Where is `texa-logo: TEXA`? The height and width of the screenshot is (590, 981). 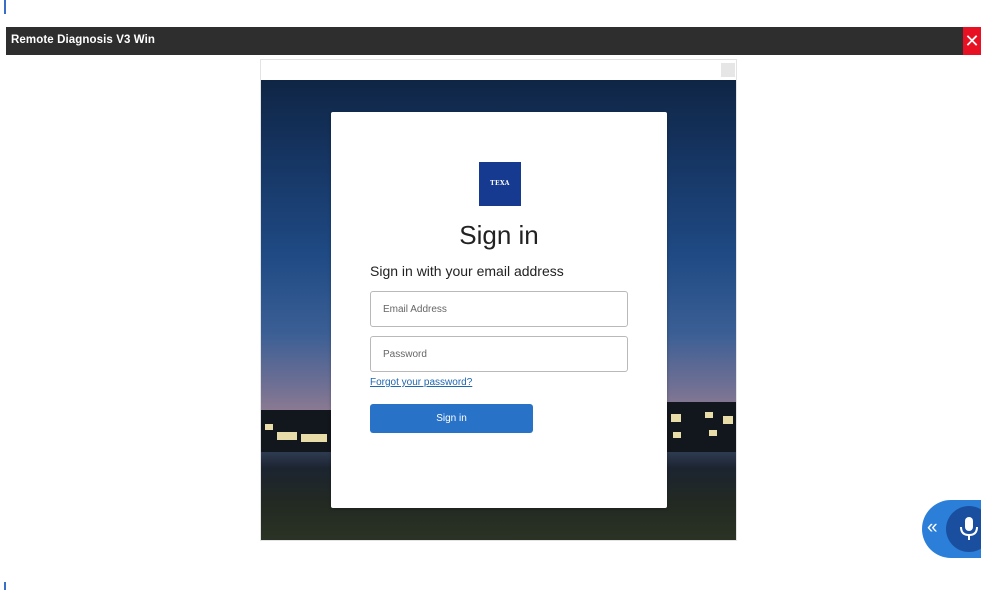 texa-logo: TEXA is located at coordinates (500, 184).